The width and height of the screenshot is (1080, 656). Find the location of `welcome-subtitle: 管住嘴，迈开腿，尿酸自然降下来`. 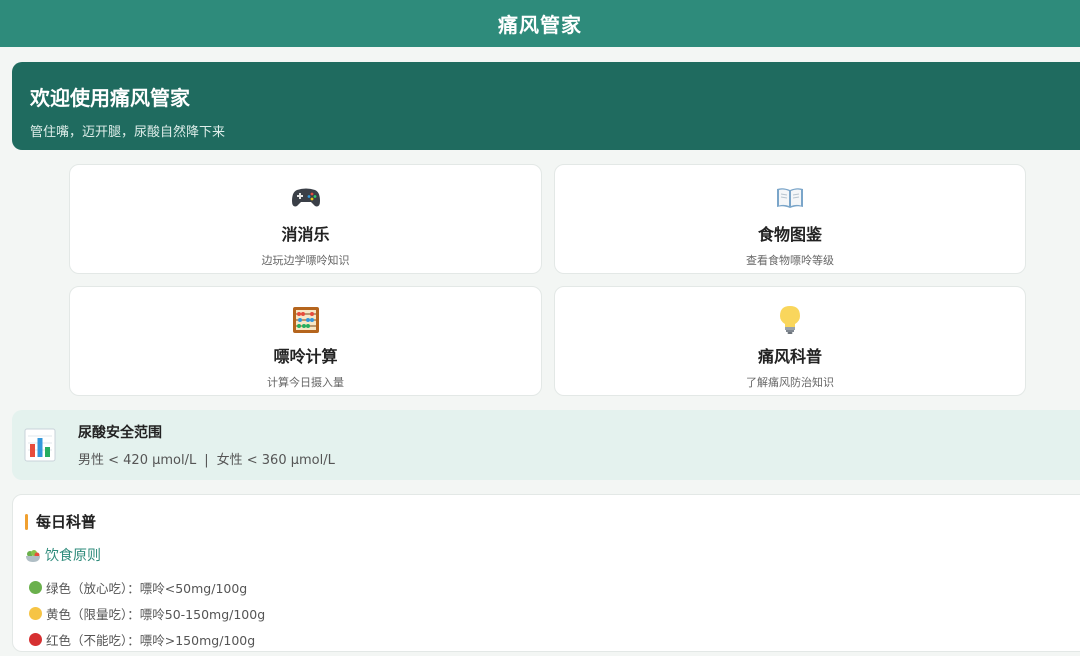

welcome-subtitle: 管住嘴，迈开腿，尿酸自然降下来 is located at coordinates (128, 132).